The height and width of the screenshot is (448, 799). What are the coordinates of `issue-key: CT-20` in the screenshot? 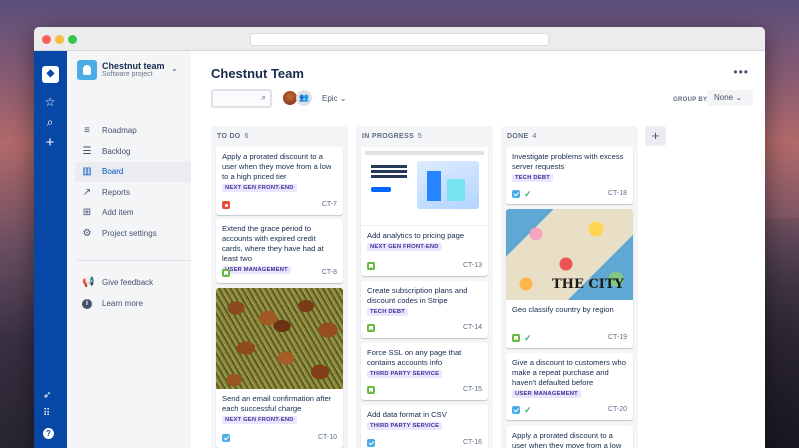 It's located at (617, 409).